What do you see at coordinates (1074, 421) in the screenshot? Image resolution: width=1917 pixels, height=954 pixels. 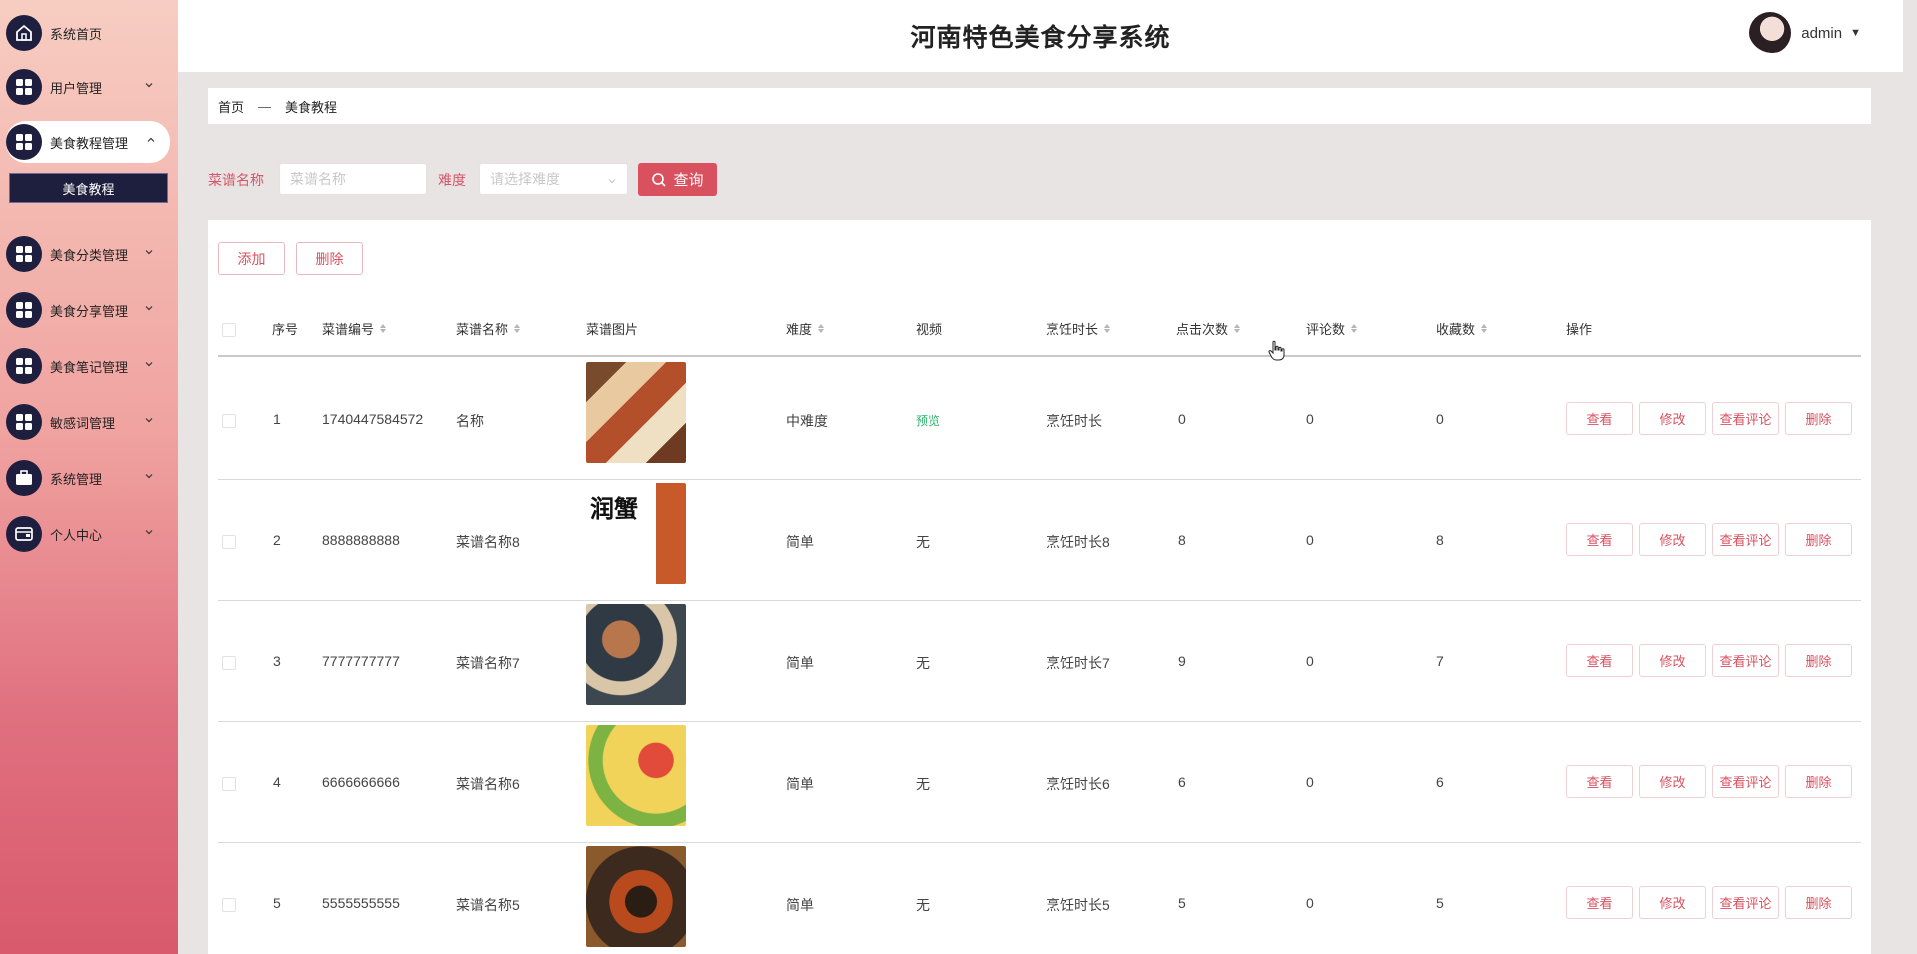 I see `cell-duration: 烹饪时长` at bounding box center [1074, 421].